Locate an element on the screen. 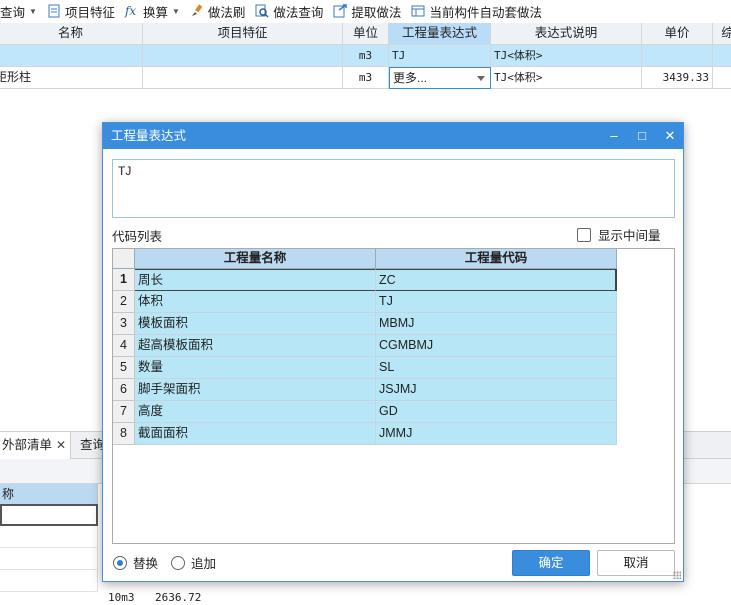 The image size is (731, 605). quantity-code-cell: GD is located at coordinates (496, 412).